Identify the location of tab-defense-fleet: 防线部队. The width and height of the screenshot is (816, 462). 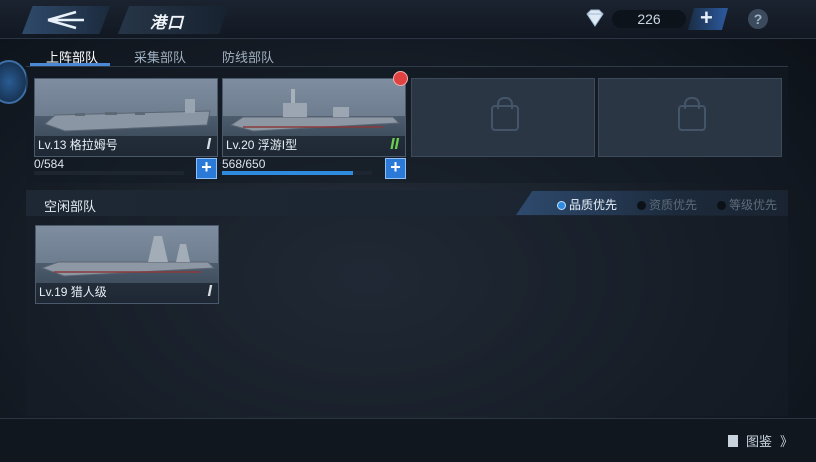
(248, 56).